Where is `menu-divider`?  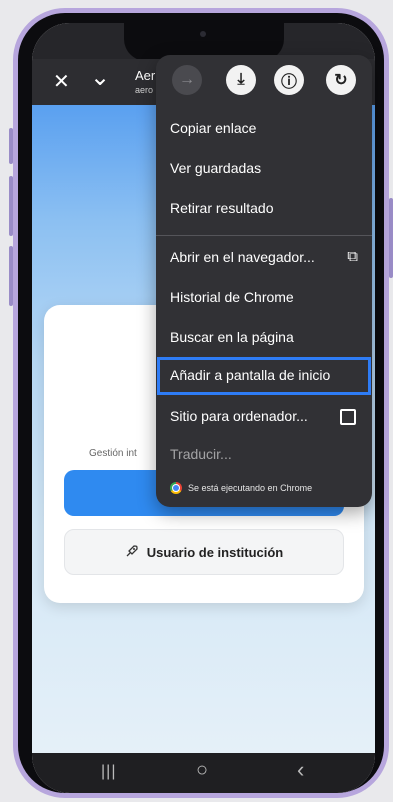
menu-divider is located at coordinates (264, 235).